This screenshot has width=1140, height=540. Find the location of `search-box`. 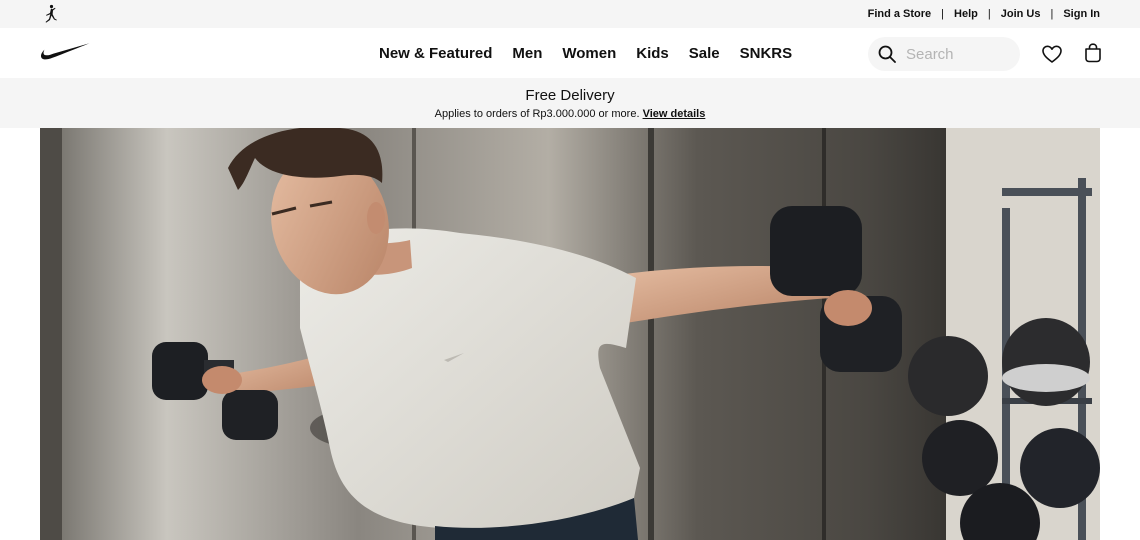

search-box is located at coordinates (944, 54).